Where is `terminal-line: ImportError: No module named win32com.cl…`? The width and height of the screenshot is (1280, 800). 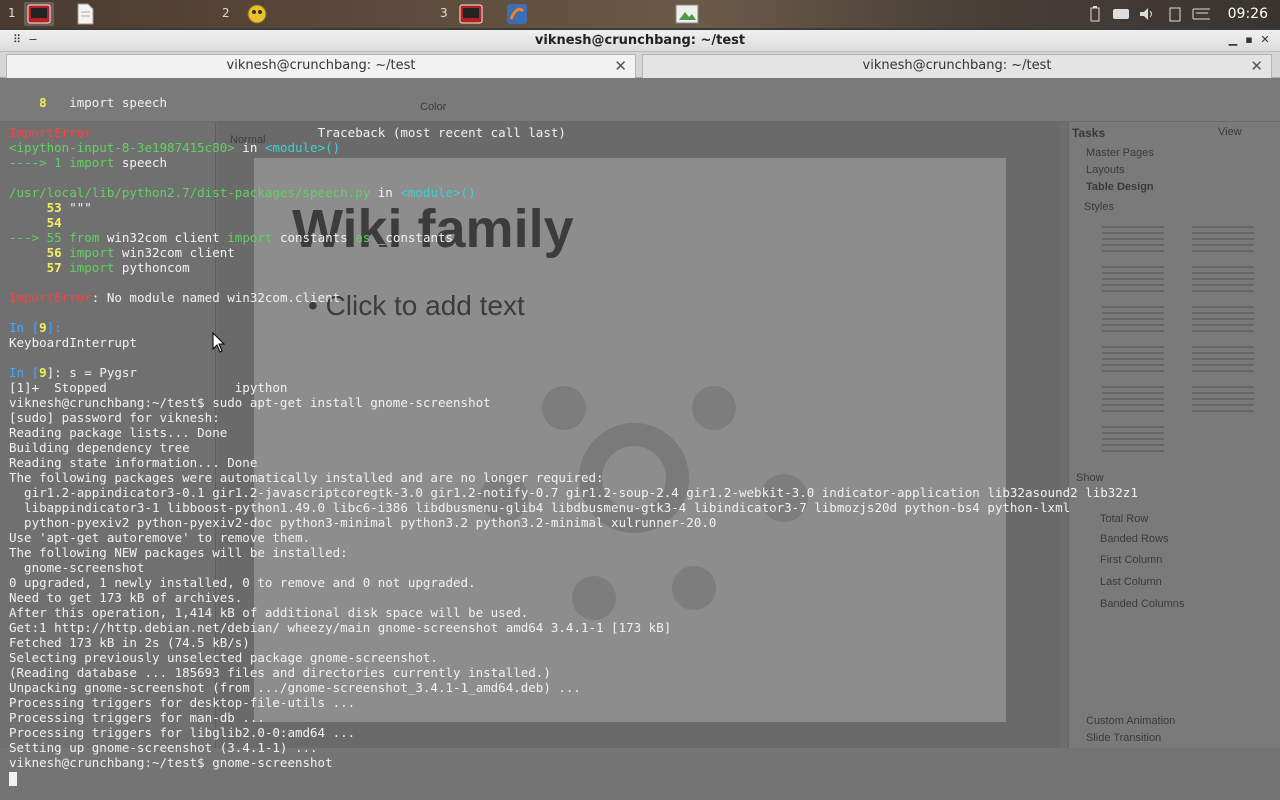
terminal-line: ImportError: No module named win32com.cl… is located at coordinates (573, 297).